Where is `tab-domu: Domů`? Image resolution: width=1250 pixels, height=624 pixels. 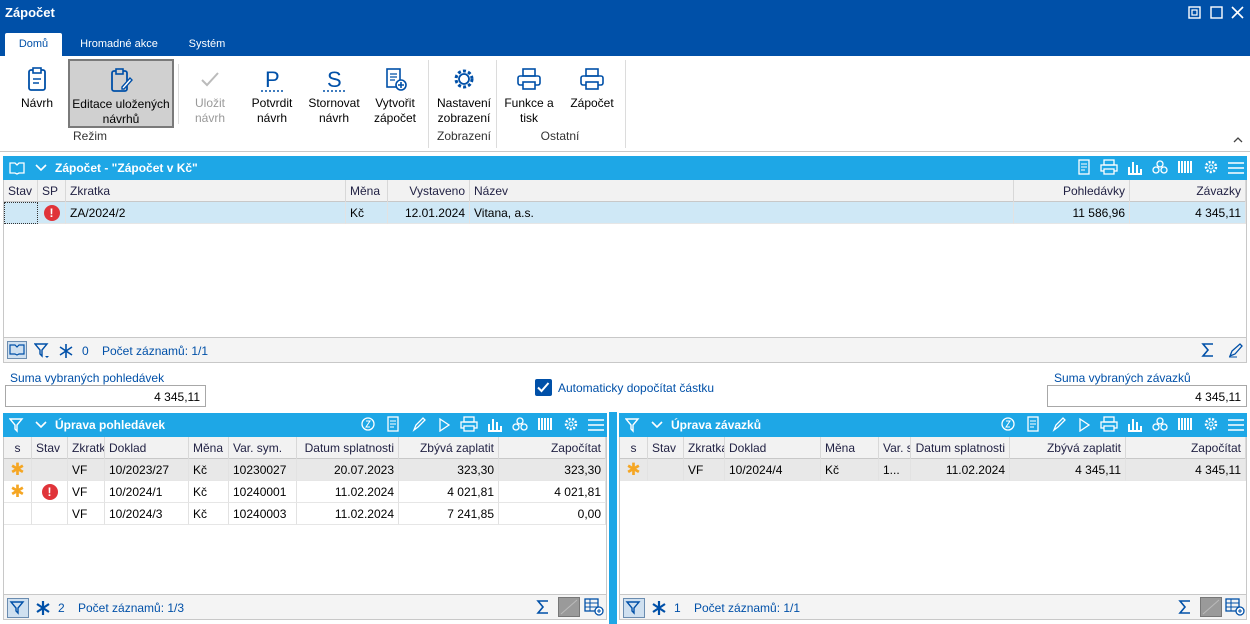 tab-domu: Domů is located at coordinates (33, 44).